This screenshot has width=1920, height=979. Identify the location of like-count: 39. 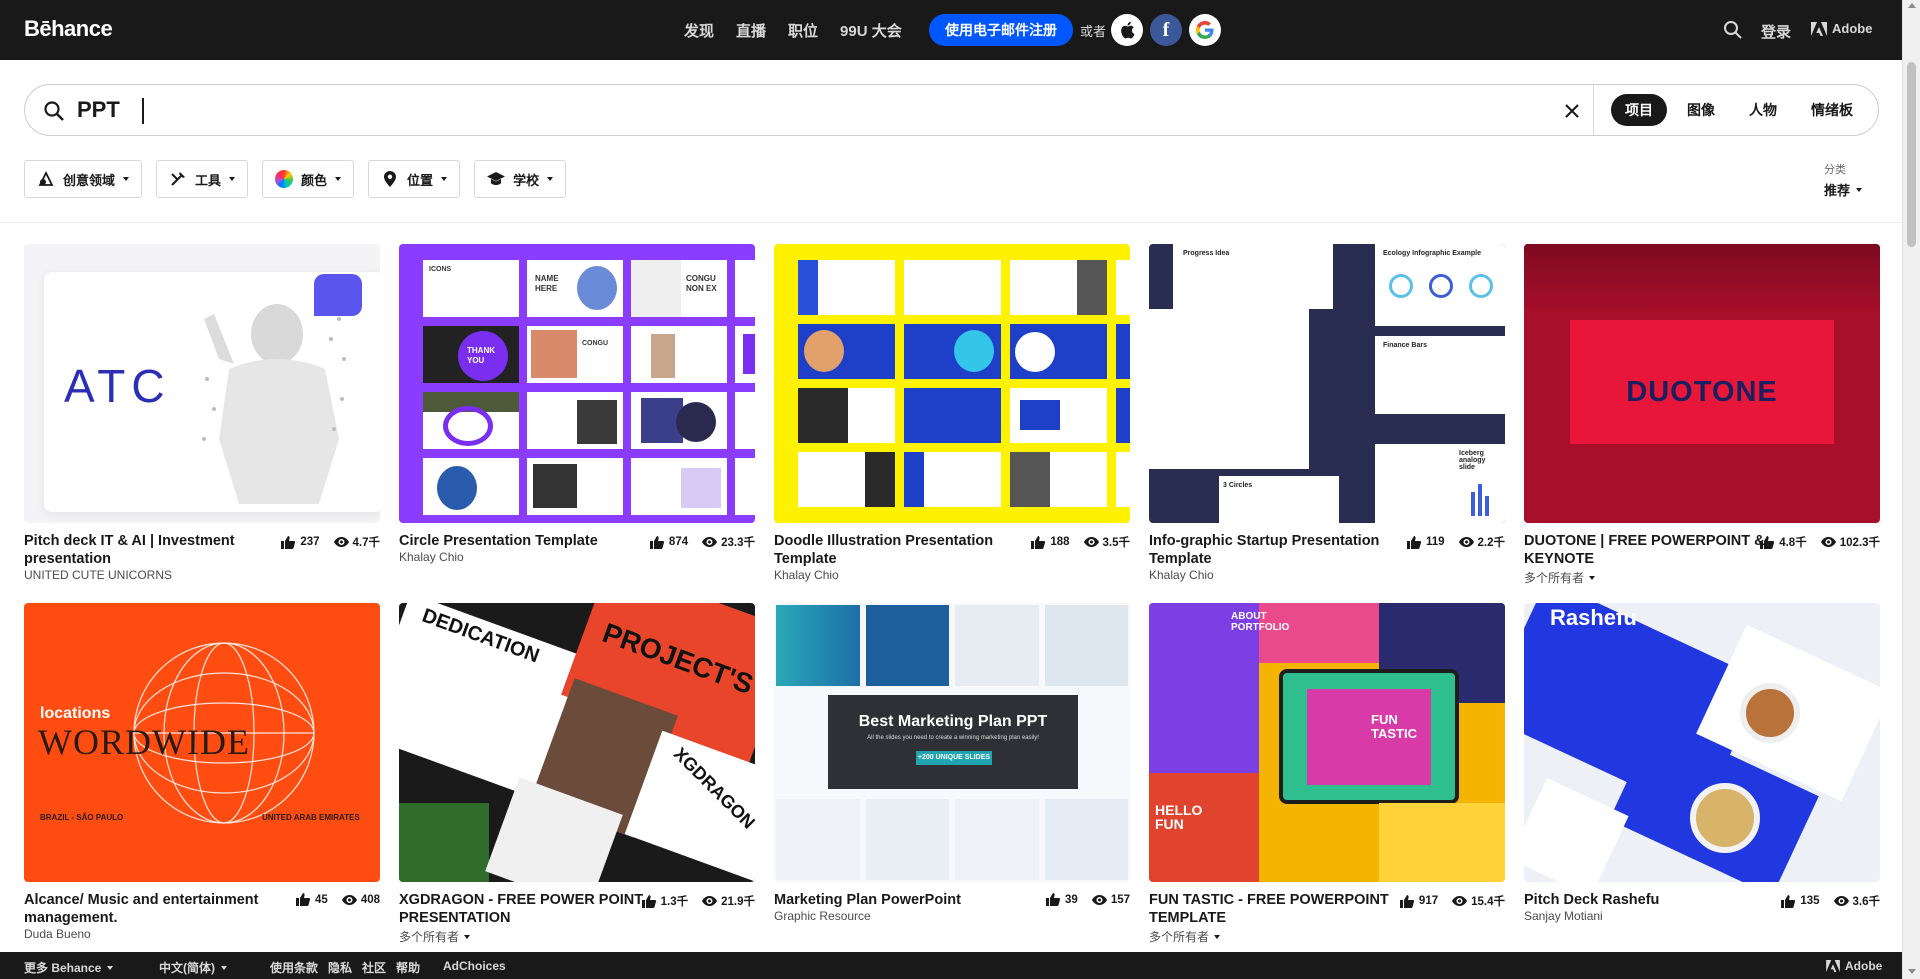
(1071, 899).